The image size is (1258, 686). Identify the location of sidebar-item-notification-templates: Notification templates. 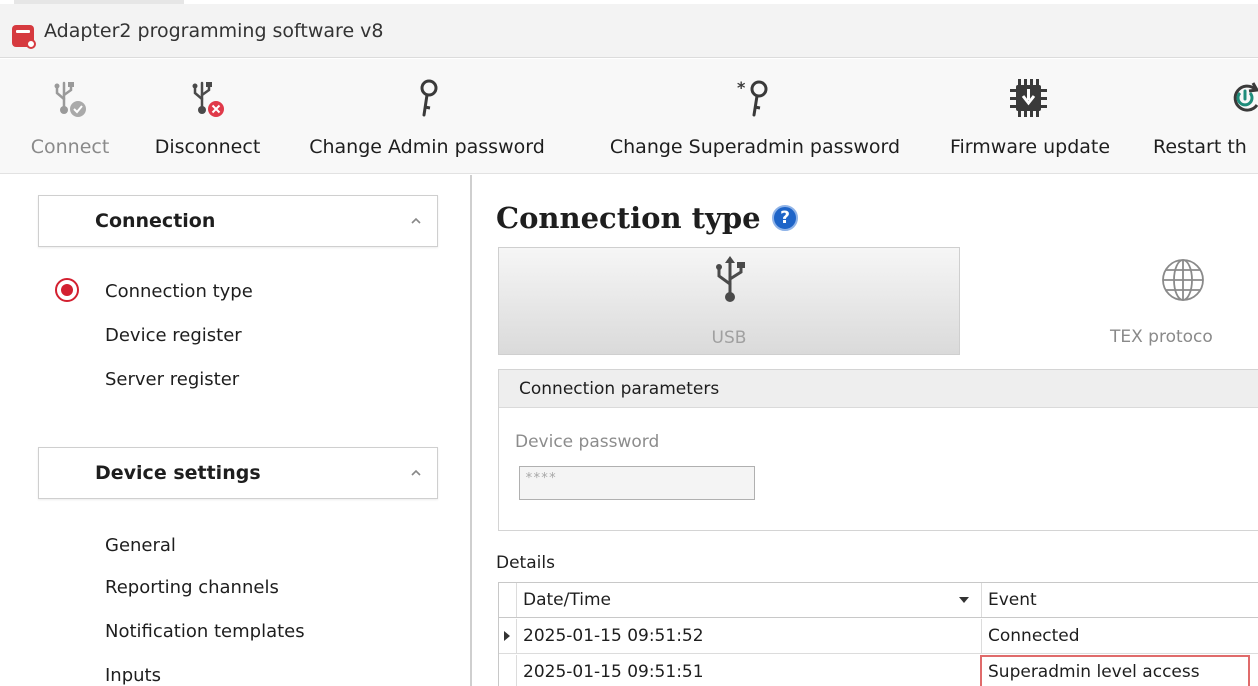
(205, 631).